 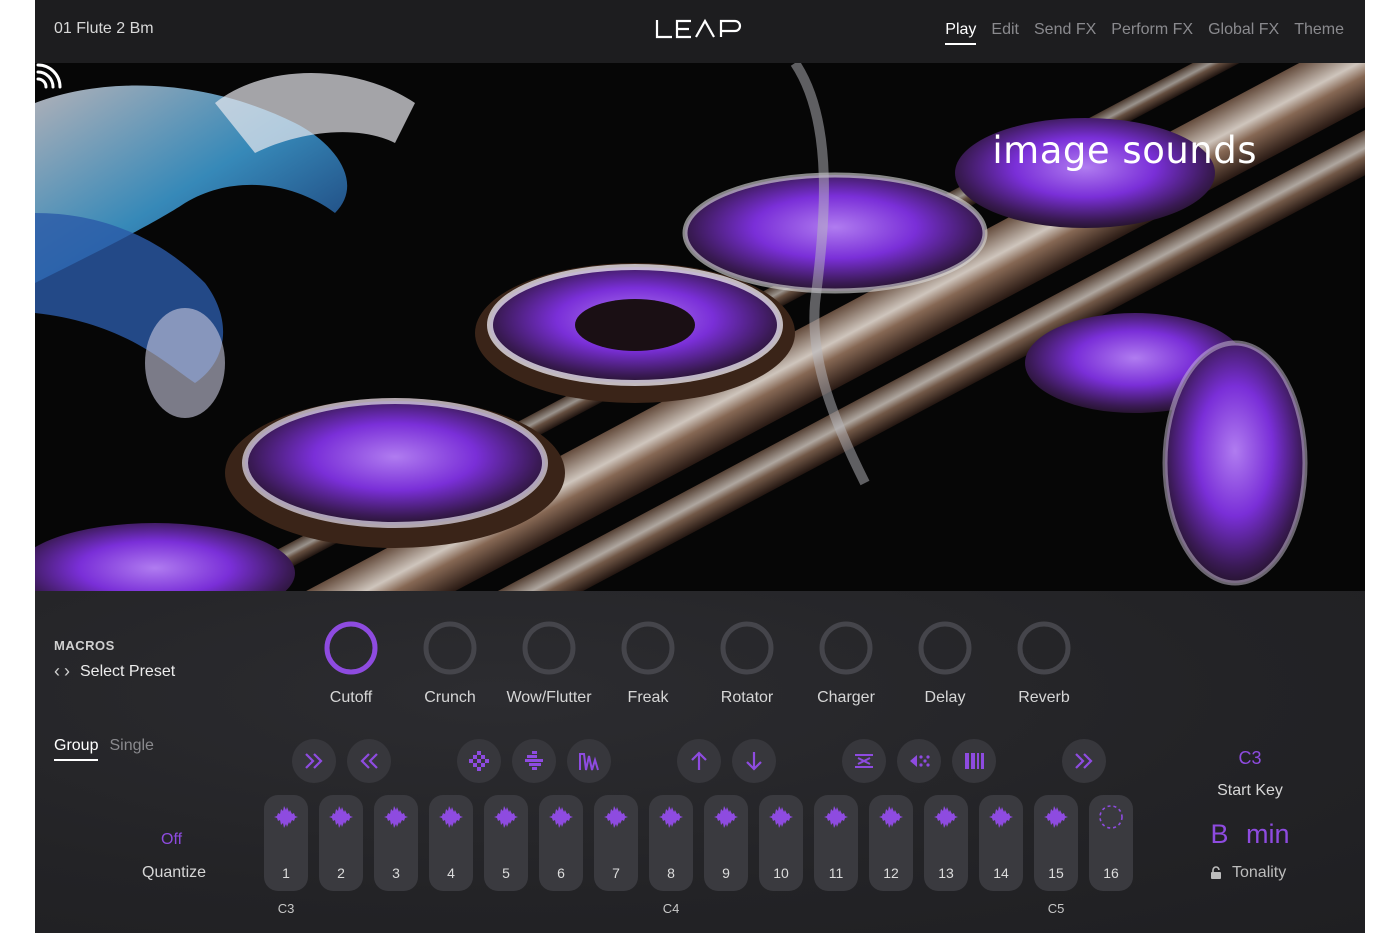 I want to click on pad-number: 3, so click(x=396, y=873).